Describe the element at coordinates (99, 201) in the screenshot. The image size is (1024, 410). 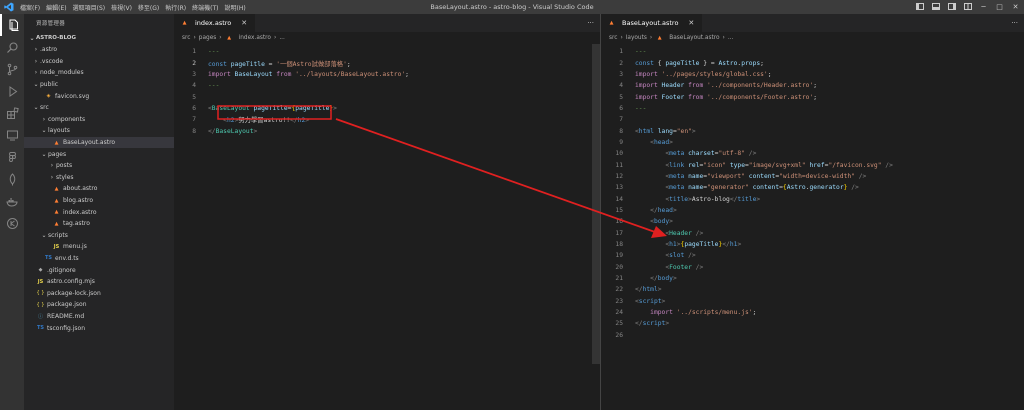
I see `tree-item: ▲ blog.astro` at that location.